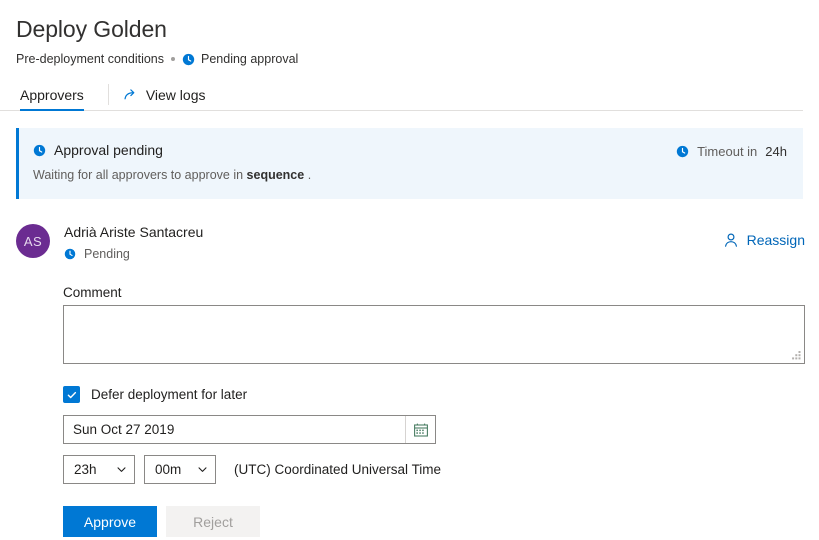 This screenshot has height=540, width=819. What do you see at coordinates (275, 175) in the screenshot?
I see `banner-description-bold: sequence` at bounding box center [275, 175].